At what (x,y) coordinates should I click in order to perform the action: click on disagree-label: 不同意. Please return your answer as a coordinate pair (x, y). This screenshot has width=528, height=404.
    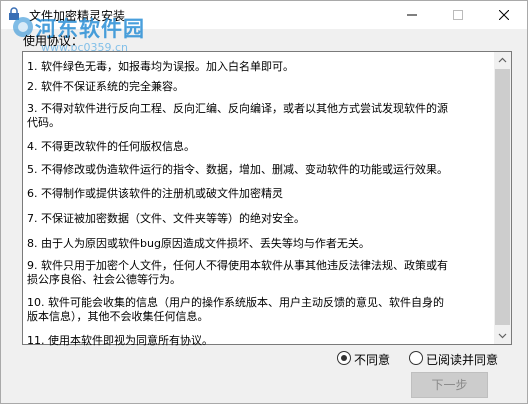
    Looking at the image, I should click on (372, 360).